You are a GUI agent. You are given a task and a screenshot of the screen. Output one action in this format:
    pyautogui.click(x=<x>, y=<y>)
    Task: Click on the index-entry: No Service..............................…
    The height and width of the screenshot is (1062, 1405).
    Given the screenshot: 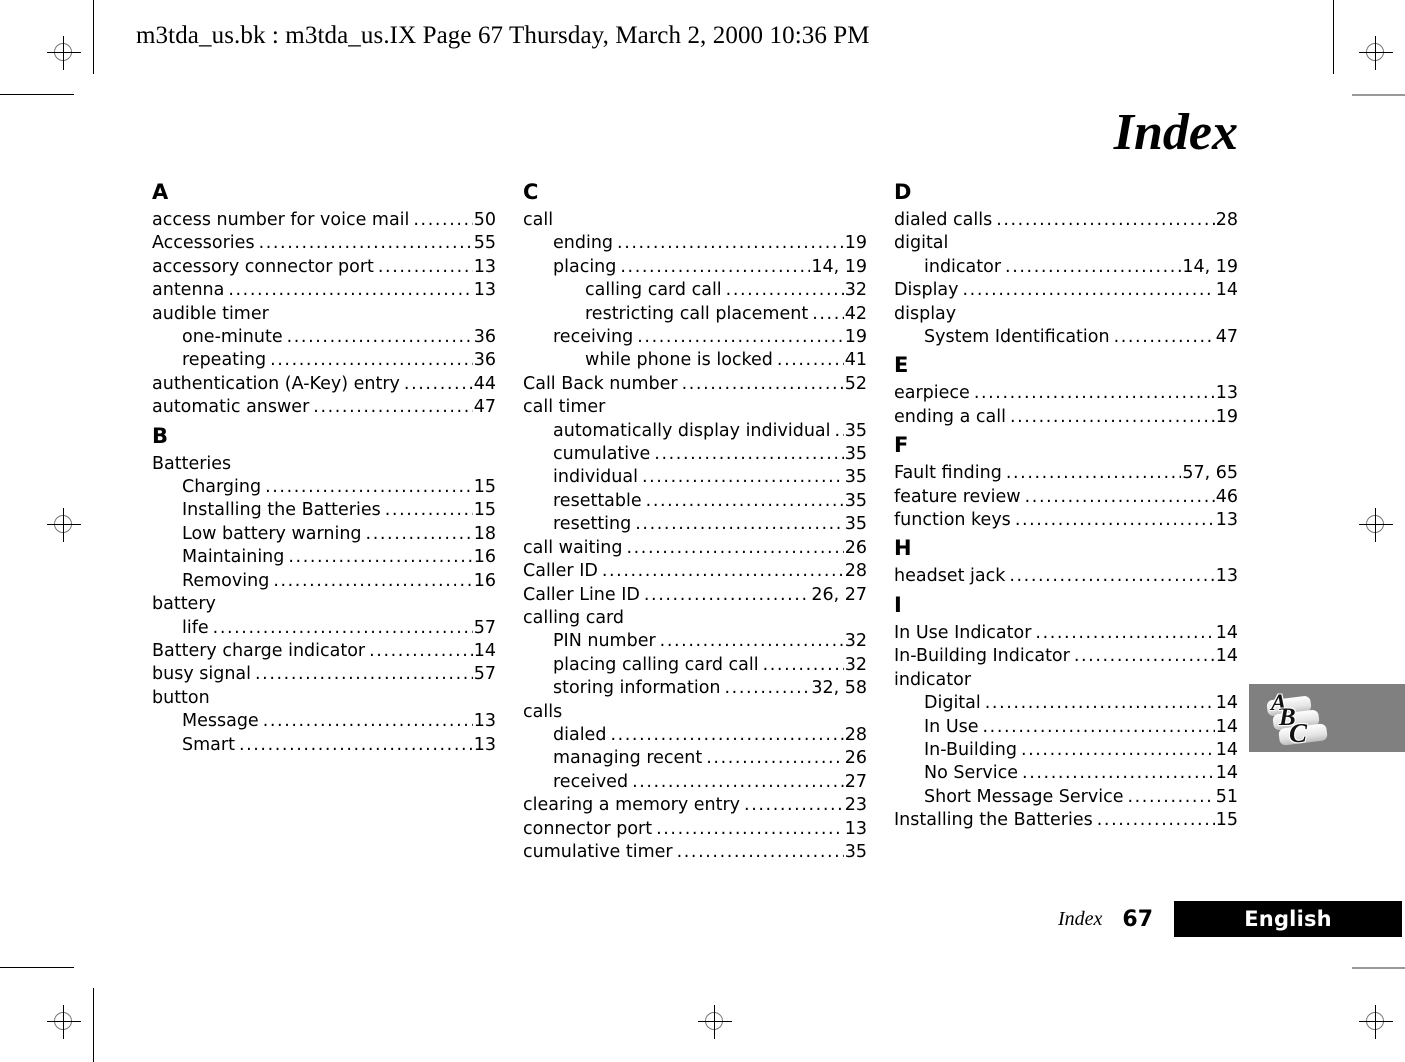 What is the action you would take?
    pyautogui.click(x=1066, y=773)
    